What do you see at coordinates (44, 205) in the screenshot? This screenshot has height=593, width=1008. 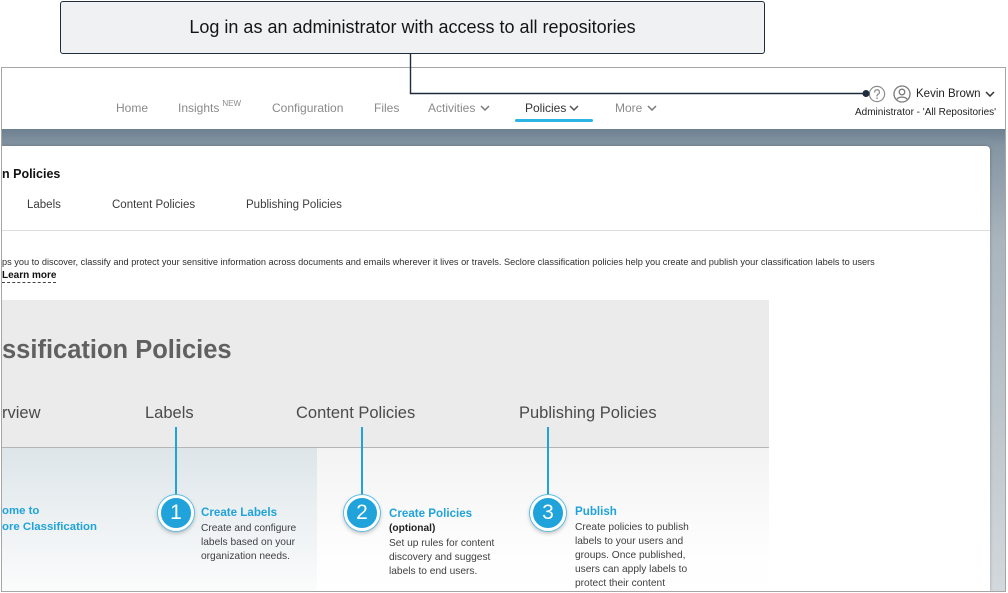 I see `tab-labels: Labels` at bounding box center [44, 205].